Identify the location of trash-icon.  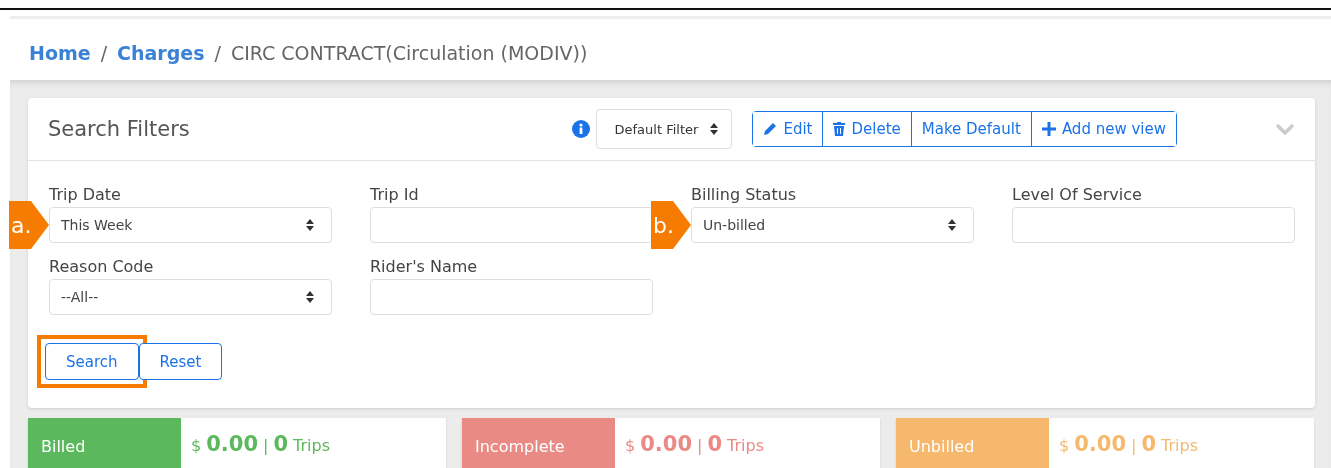
(839, 129).